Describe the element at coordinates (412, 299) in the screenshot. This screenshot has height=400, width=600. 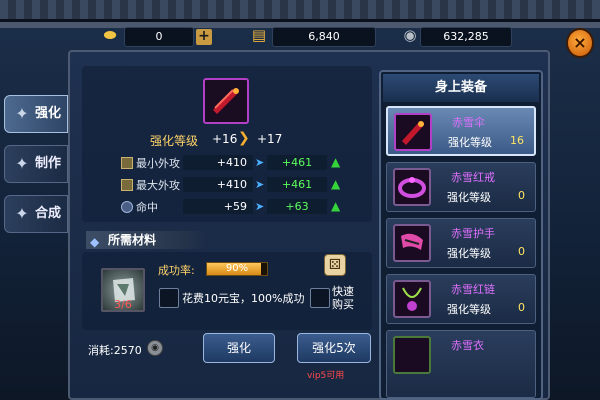
I see `necklace-icon` at that location.